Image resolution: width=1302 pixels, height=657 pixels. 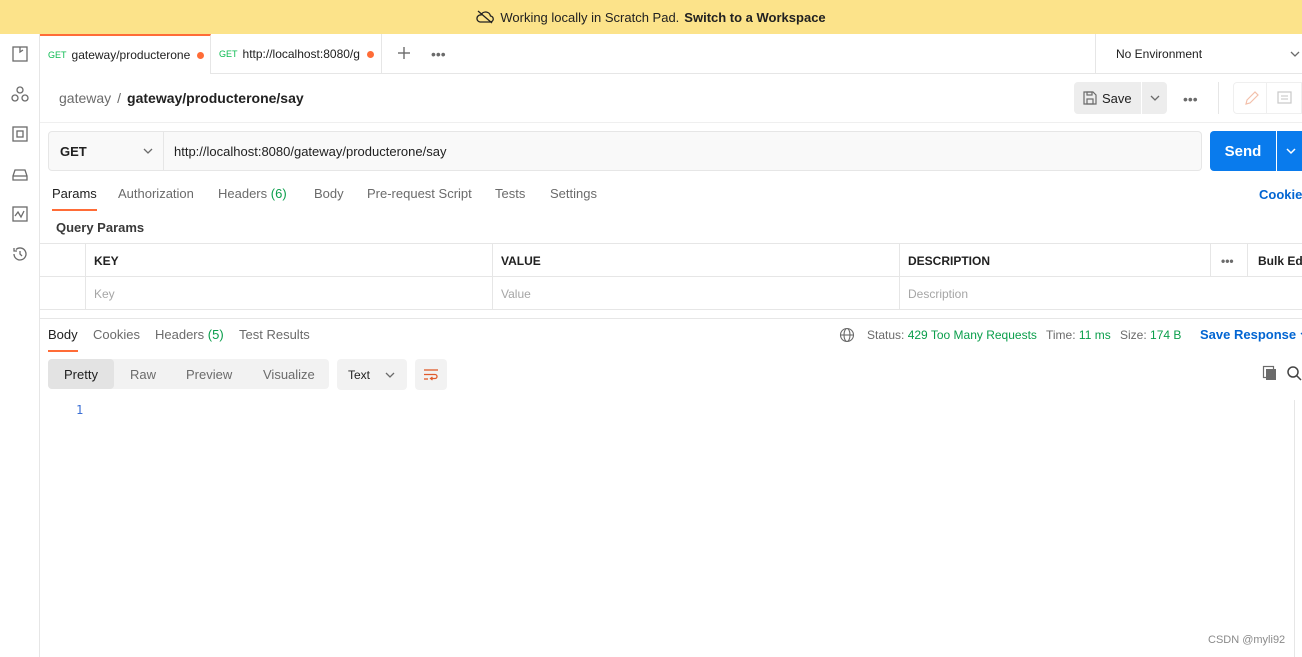 What do you see at coordinates (1190, 99) in the screenshot?
I see `request-more-icon: •••` at bounding box center [1190, 99].